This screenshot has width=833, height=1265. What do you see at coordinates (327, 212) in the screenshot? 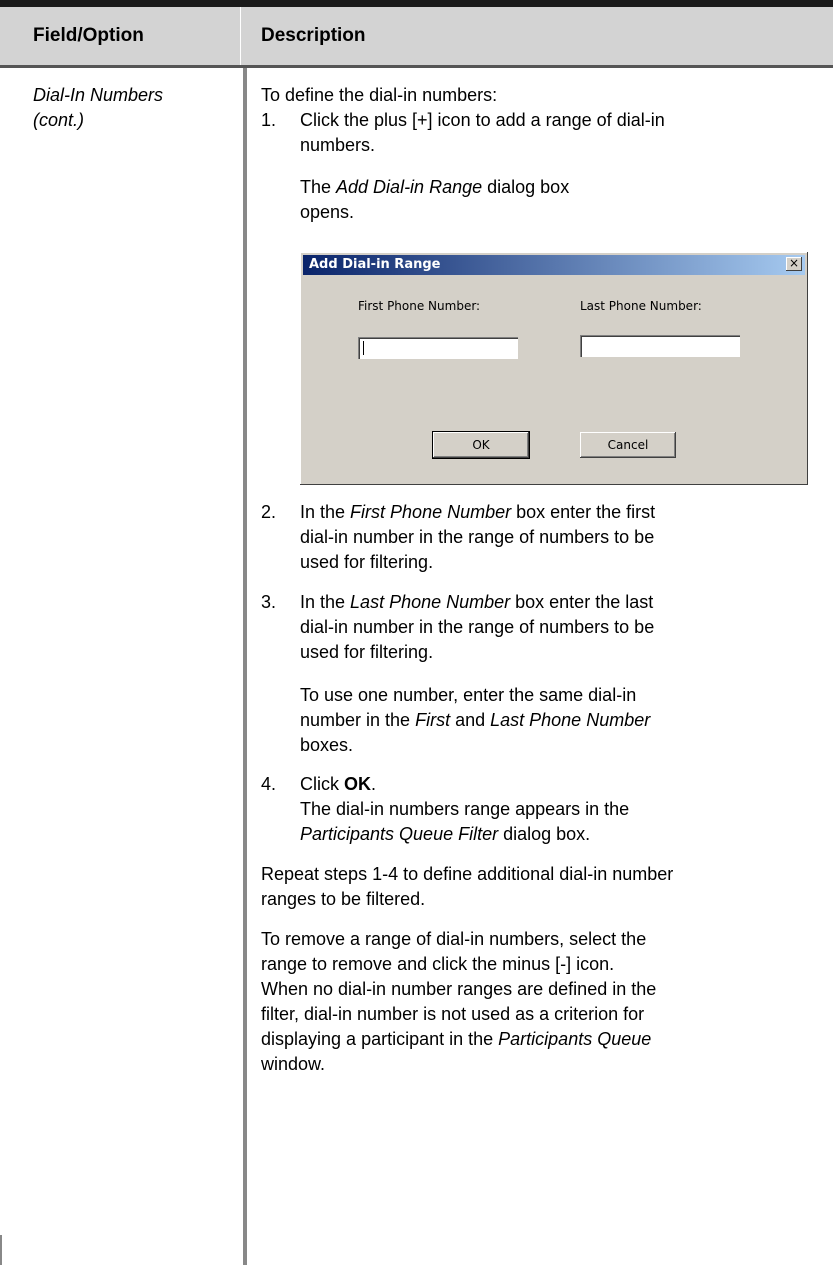
I see `step1-note-line2: opens.` at bounding box center [327, 212].